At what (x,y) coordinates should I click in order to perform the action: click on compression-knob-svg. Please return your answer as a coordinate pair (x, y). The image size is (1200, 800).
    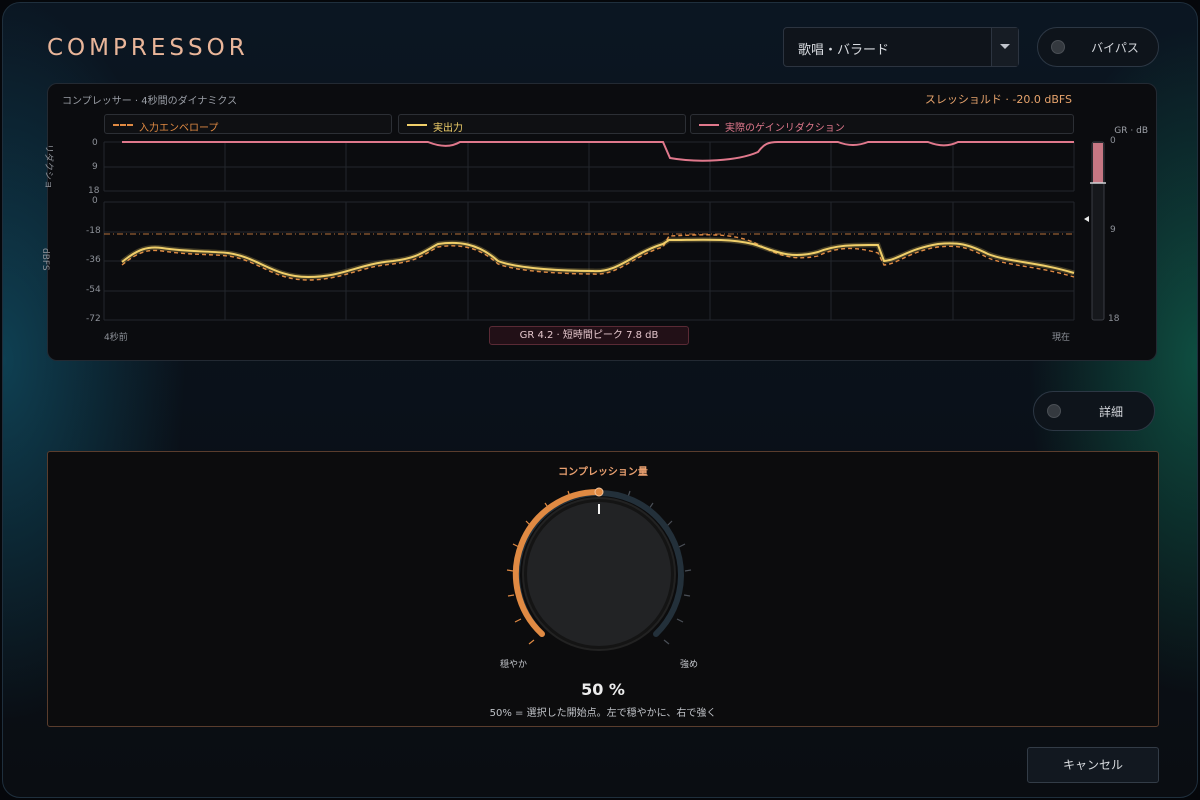
    Looking at the image, I should click on (599, 569).